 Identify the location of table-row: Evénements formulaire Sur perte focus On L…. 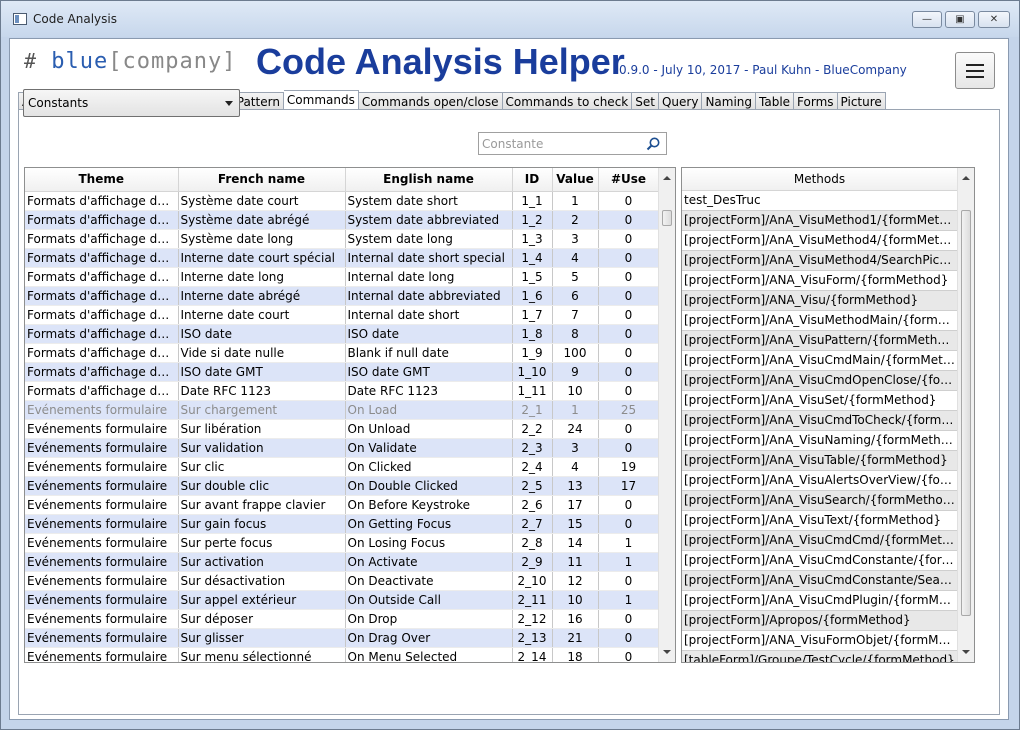
(342, 543).